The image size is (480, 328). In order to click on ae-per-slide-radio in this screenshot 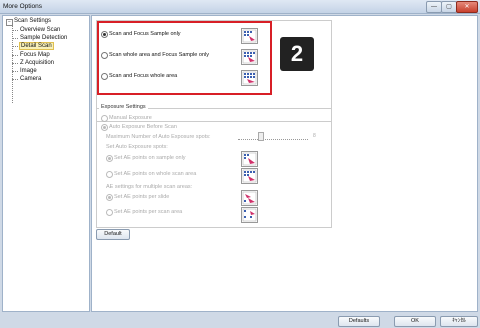, I will do `click(109, 197)`.